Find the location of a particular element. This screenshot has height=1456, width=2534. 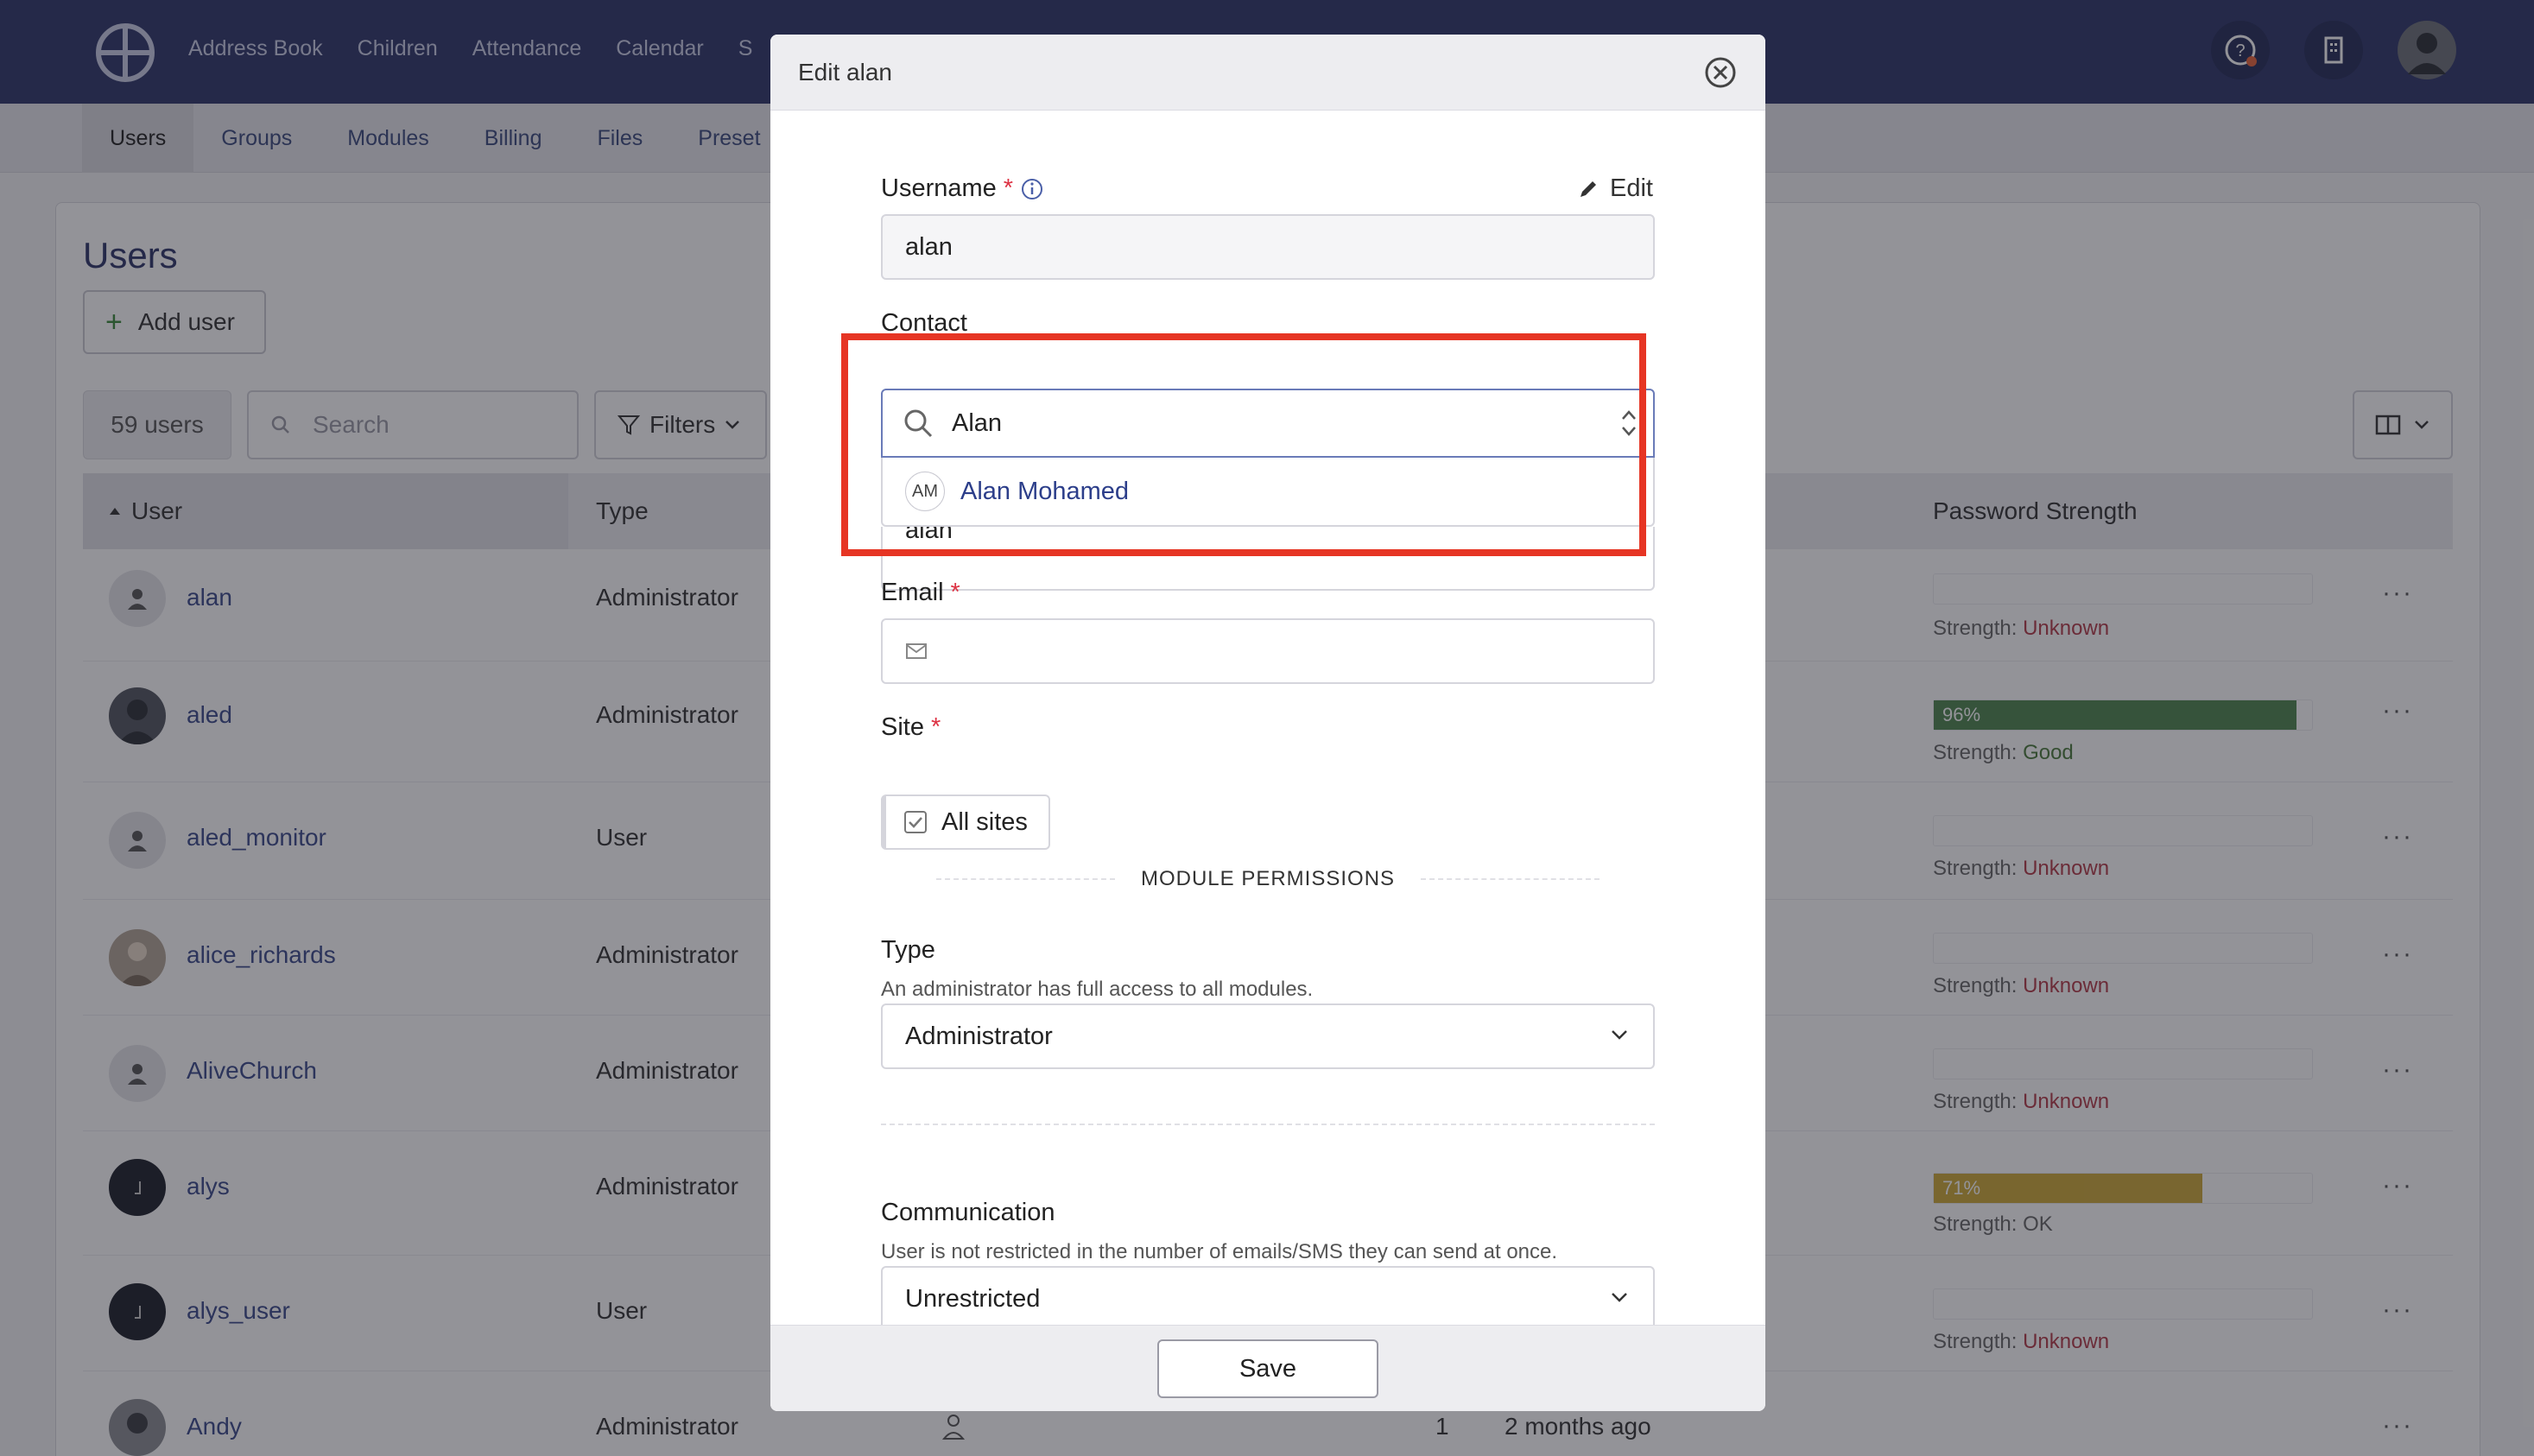

pencil-icon is located at coordinates (1588, 188).